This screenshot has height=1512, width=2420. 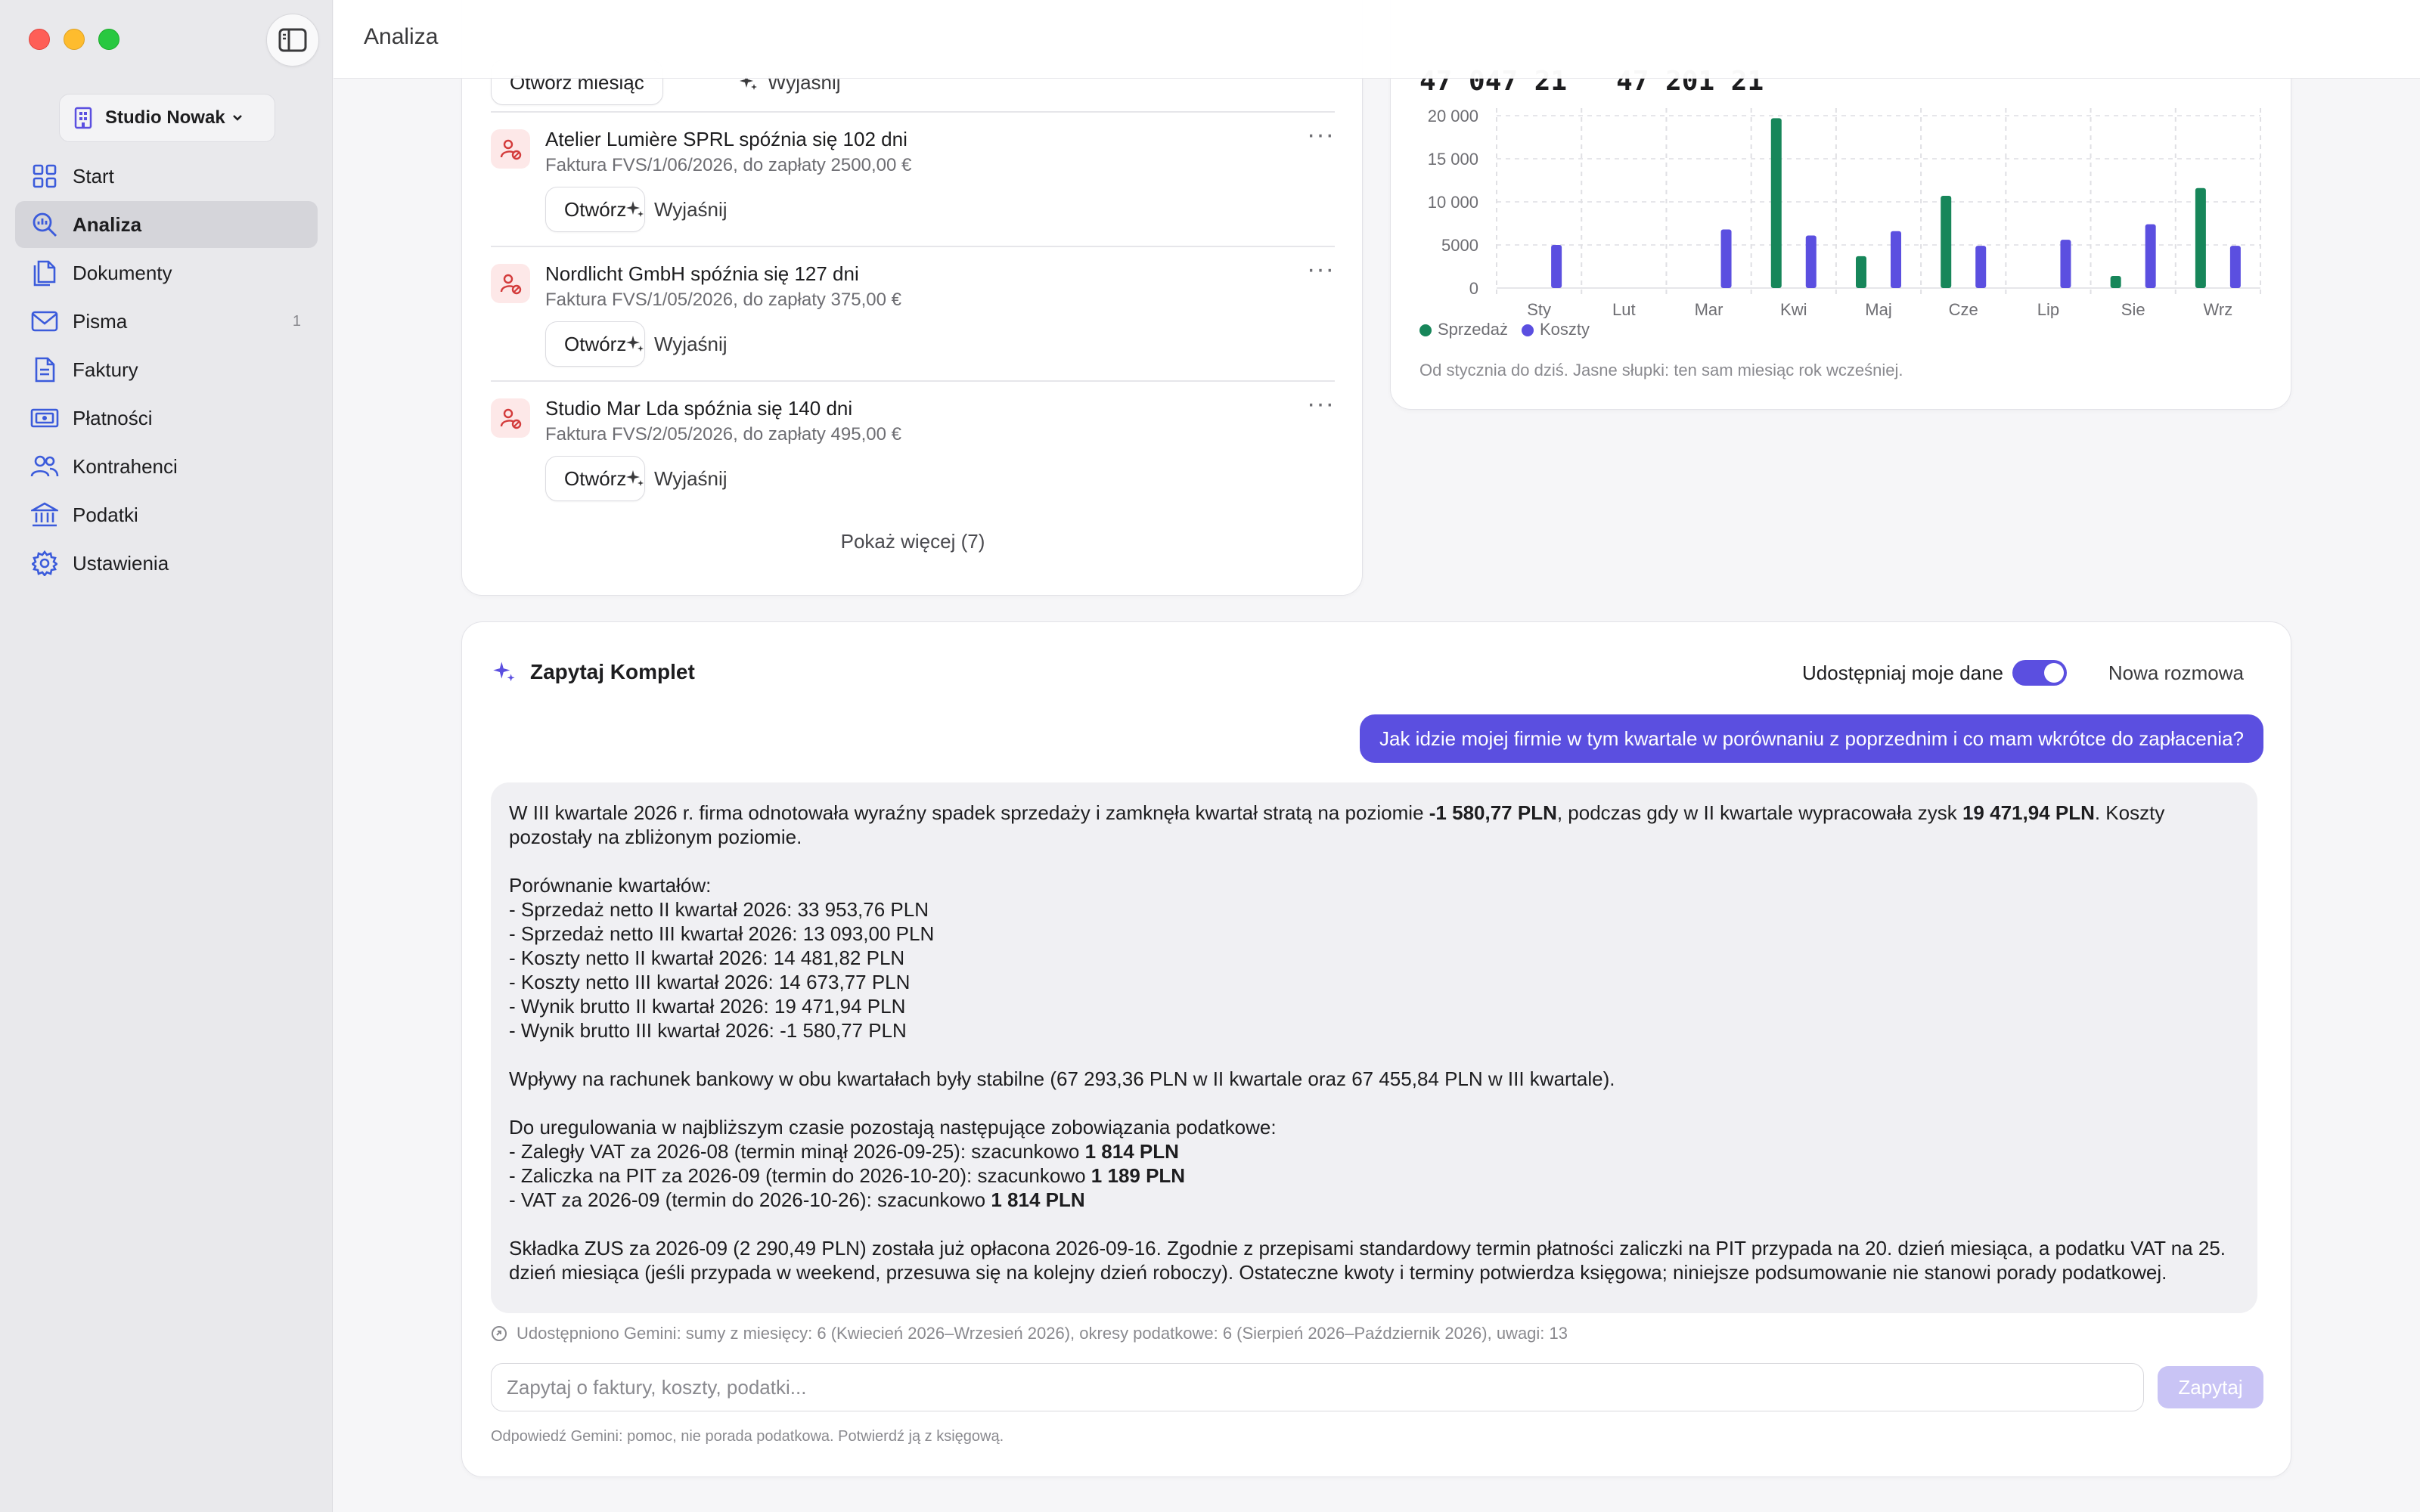 I want to click on new-conversation-button: Nowa rozmowa, so click(x=2176, y=673).